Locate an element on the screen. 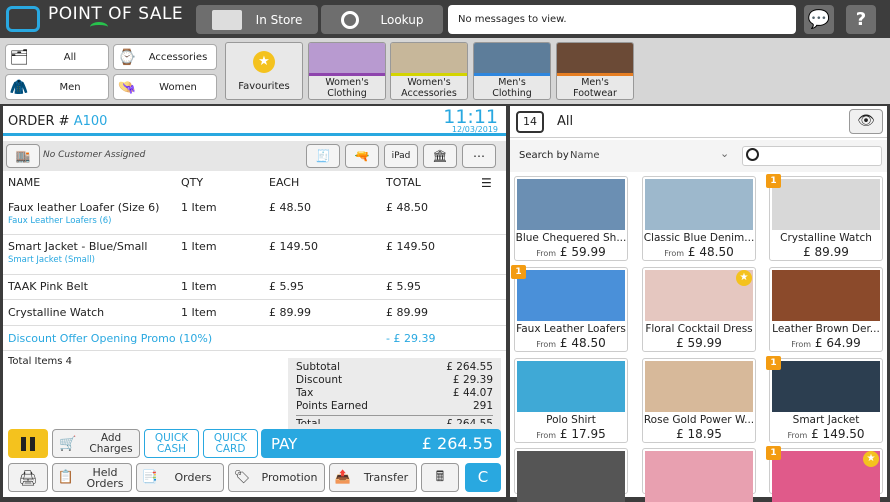 This screenshot has width=890, height=502. chat-icon: 💬 is located at coordinates (819, 19).